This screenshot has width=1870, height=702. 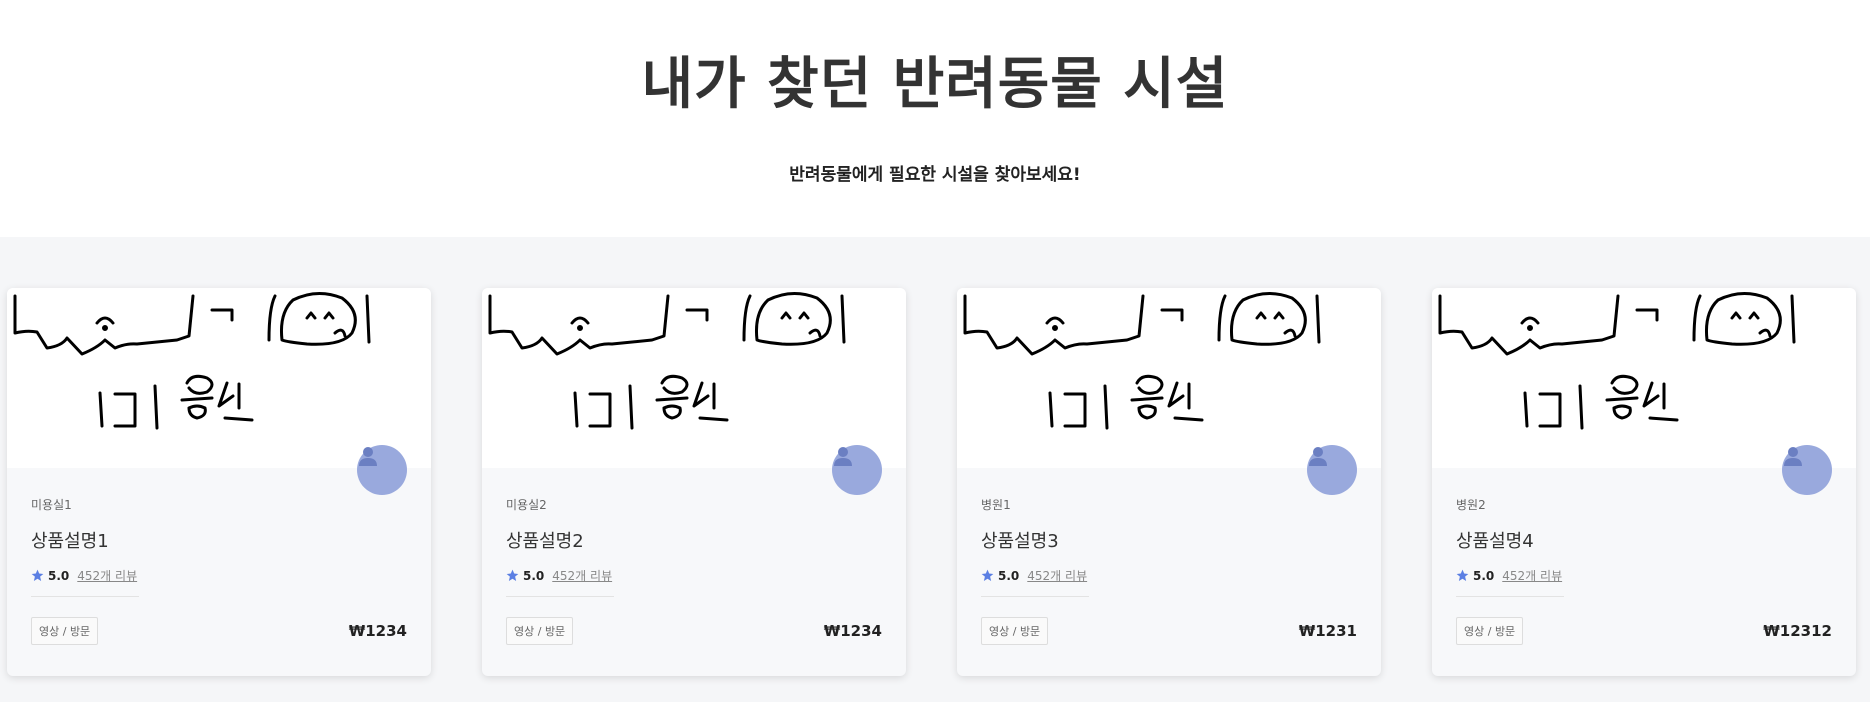 I want to click on page-title: 내가 찾던 반려동물 시설, so click(x=935, y=84).